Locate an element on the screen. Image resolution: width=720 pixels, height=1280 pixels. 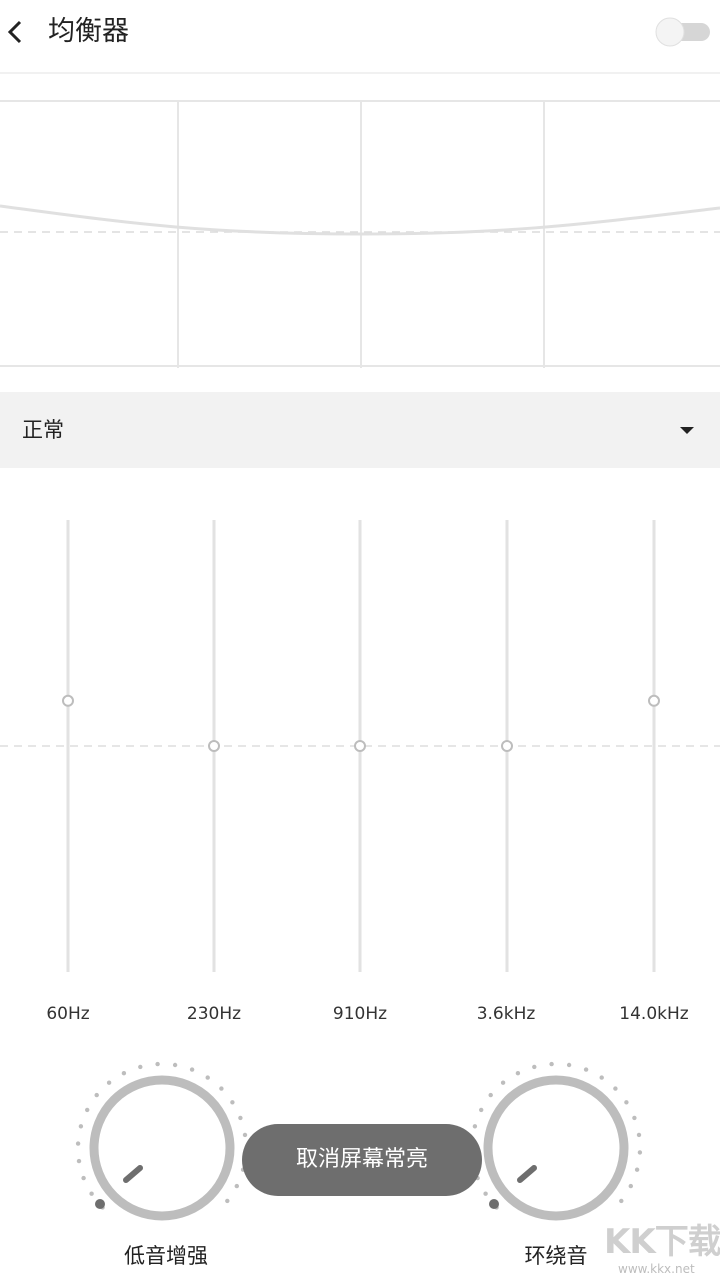
watermark: KK下载 www.kkx.net is located at coordinates (662, 1250).